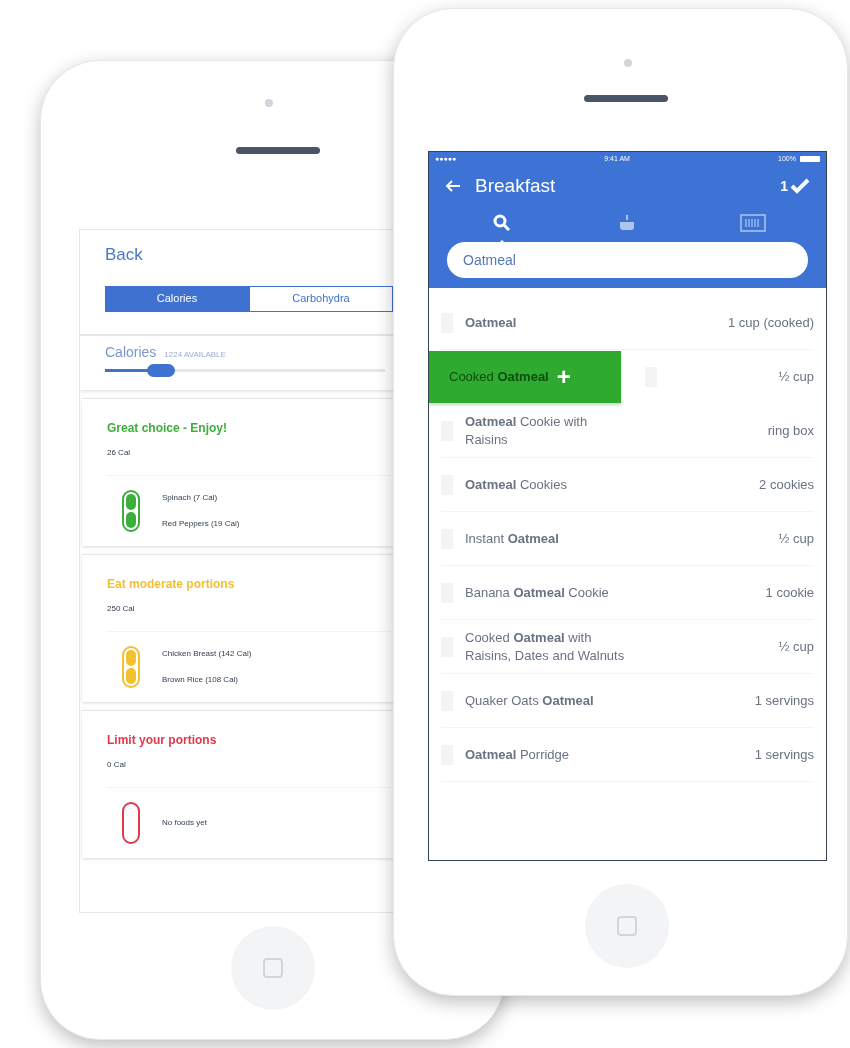 This screenshot has width=850, height=1048. I want to click on food-name: Banana Oatmeal Cookie, so click(545, 592).